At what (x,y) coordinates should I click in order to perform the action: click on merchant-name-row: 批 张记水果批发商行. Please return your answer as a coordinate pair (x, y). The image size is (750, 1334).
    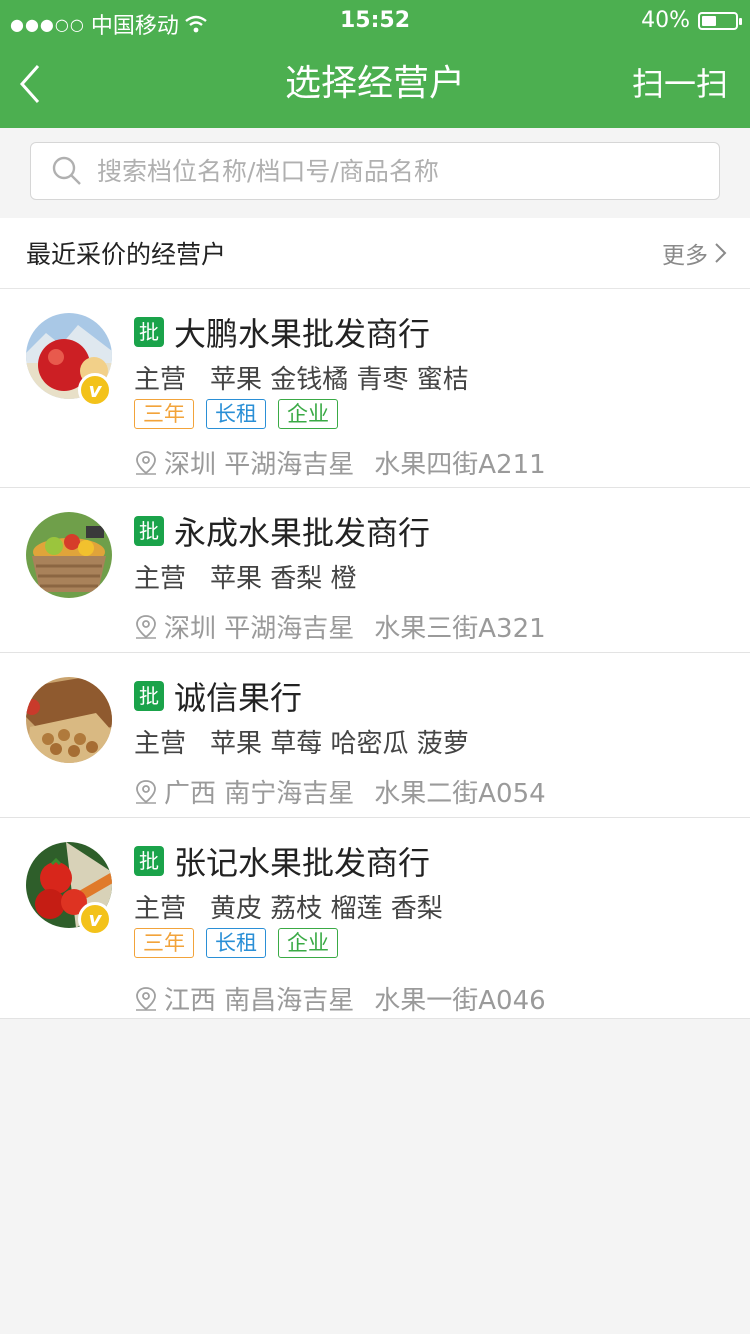
    Looking at the image, I should click on (282, 861).